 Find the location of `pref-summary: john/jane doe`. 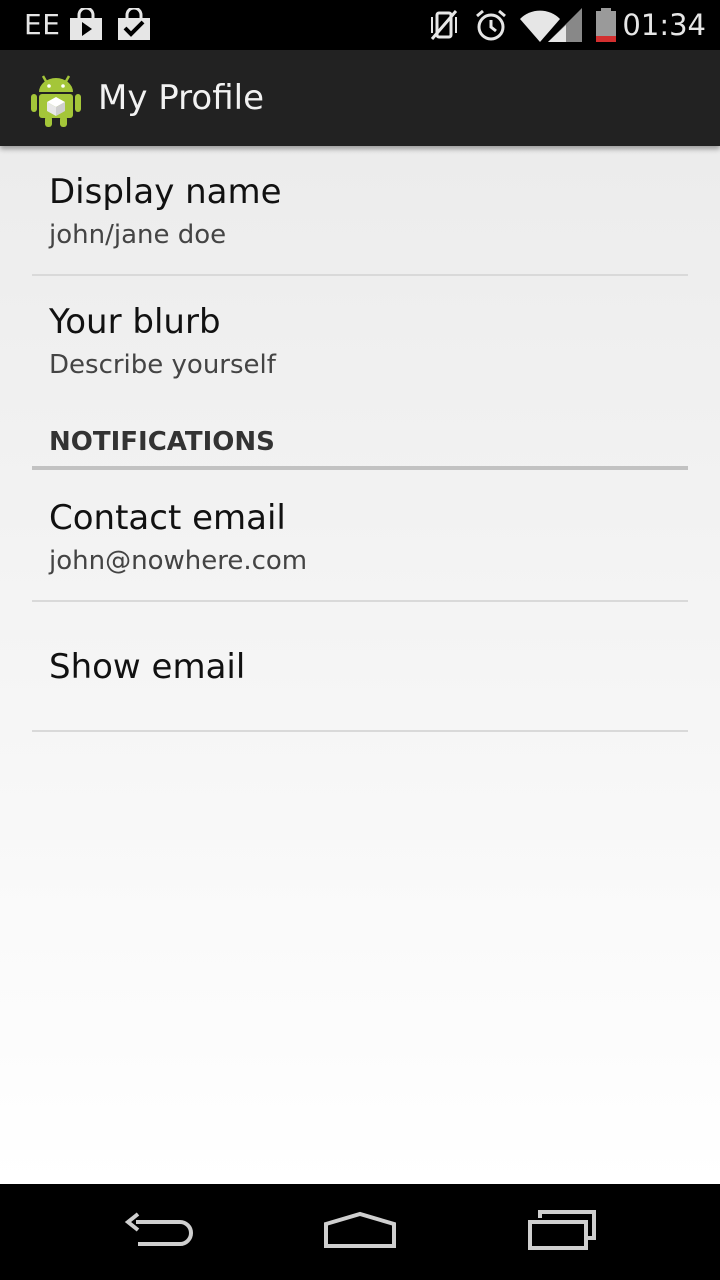

pref-summary: john/jane doe is located at coordinates (138, 235).